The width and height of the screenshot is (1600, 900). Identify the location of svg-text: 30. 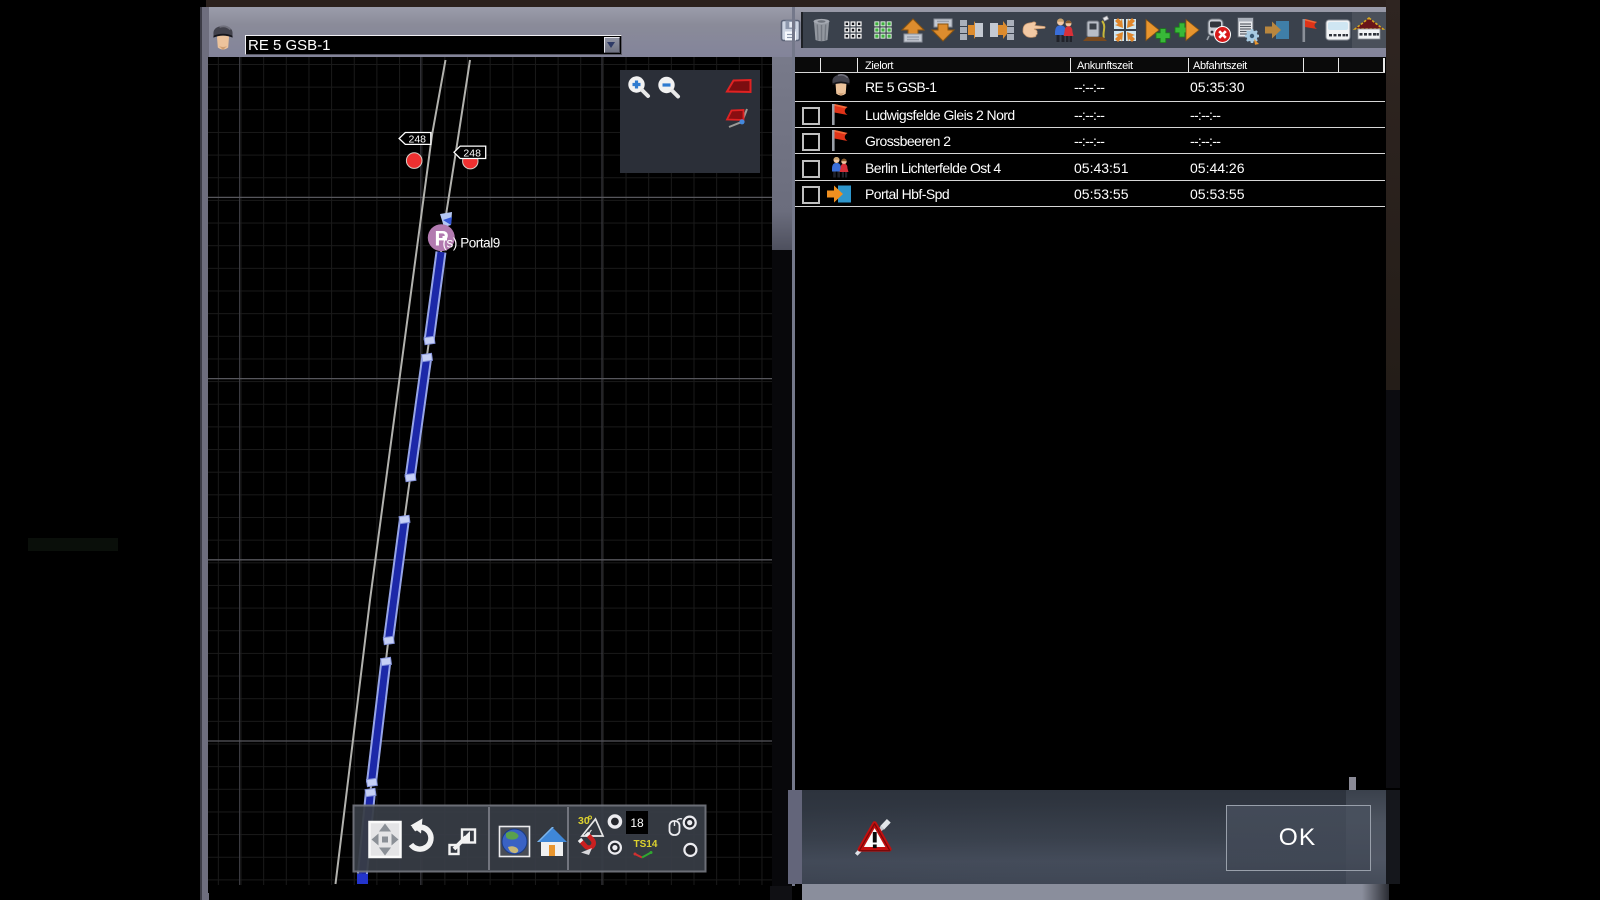
(584, 821).